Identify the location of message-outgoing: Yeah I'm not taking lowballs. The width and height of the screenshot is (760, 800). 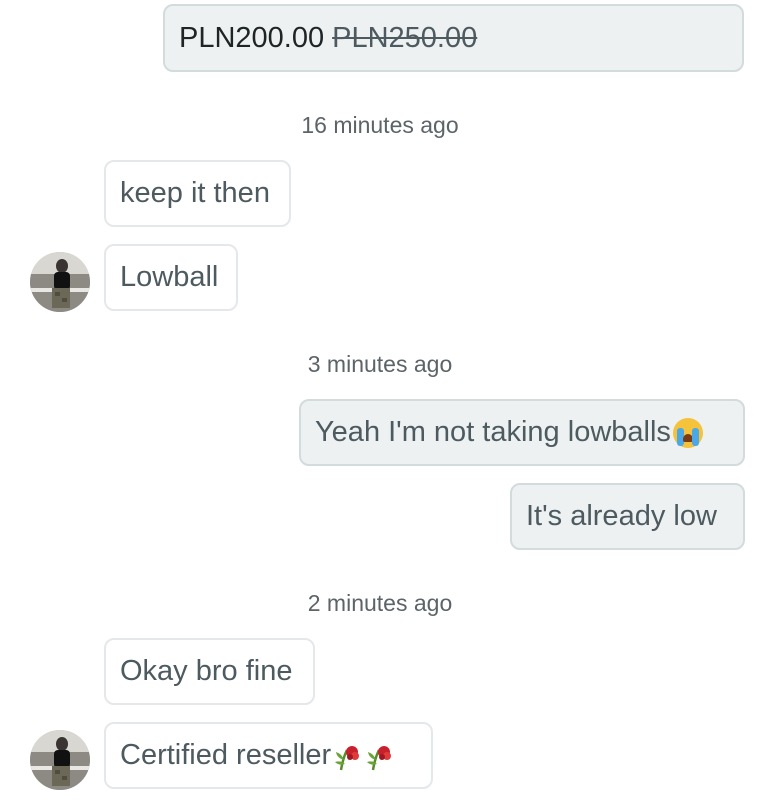
(522, 432).